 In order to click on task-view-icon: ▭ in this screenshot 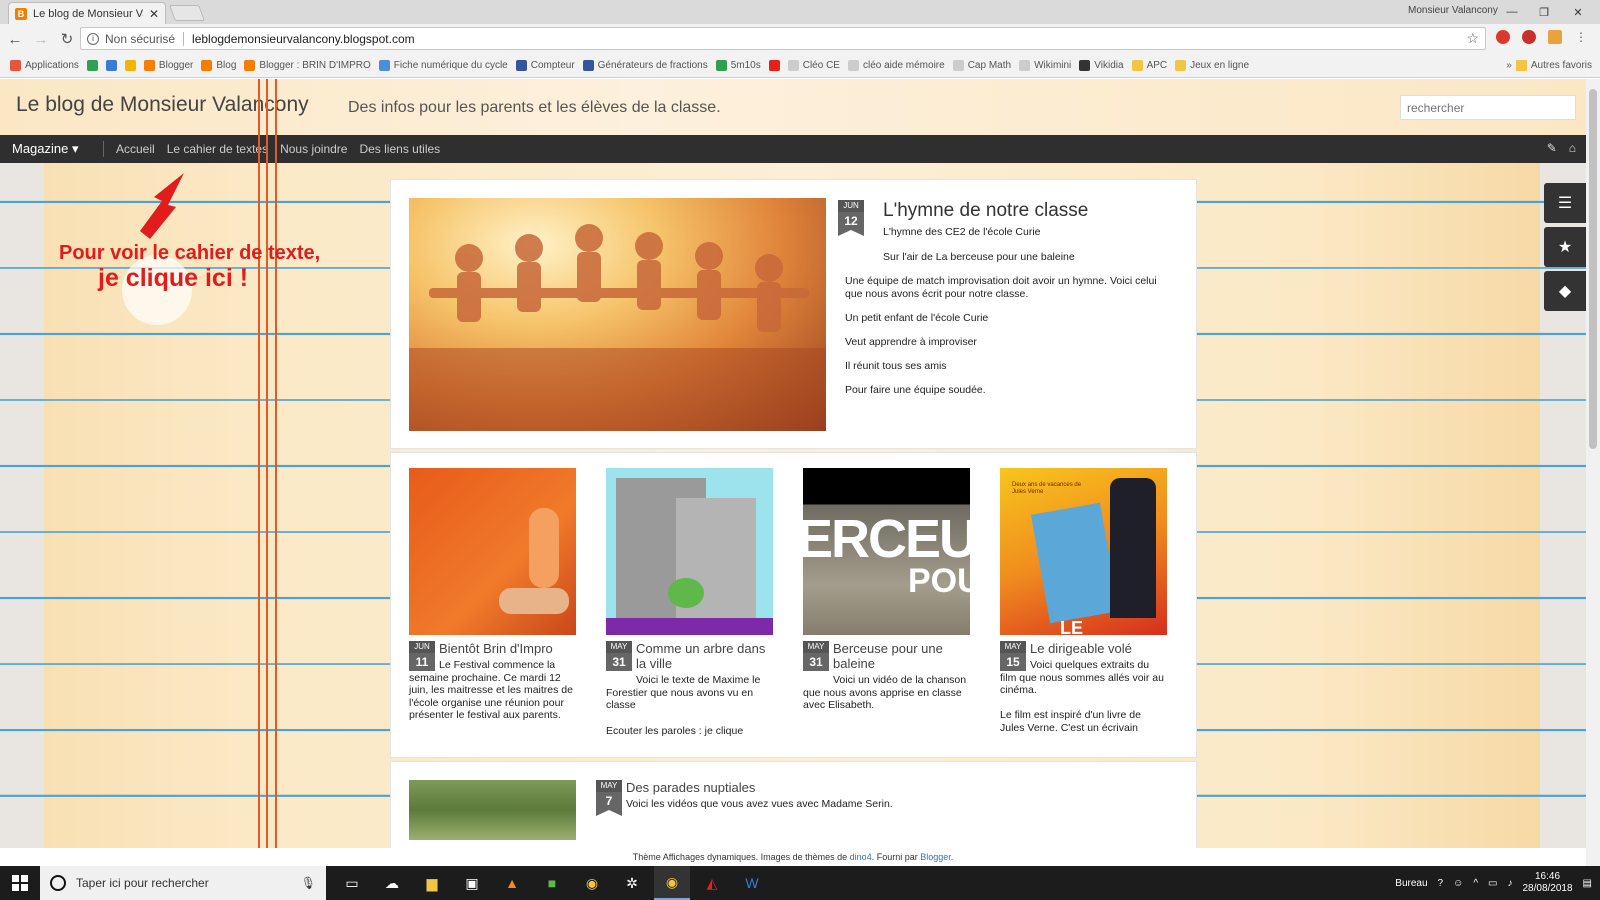, I will do `click(352, 883)`.